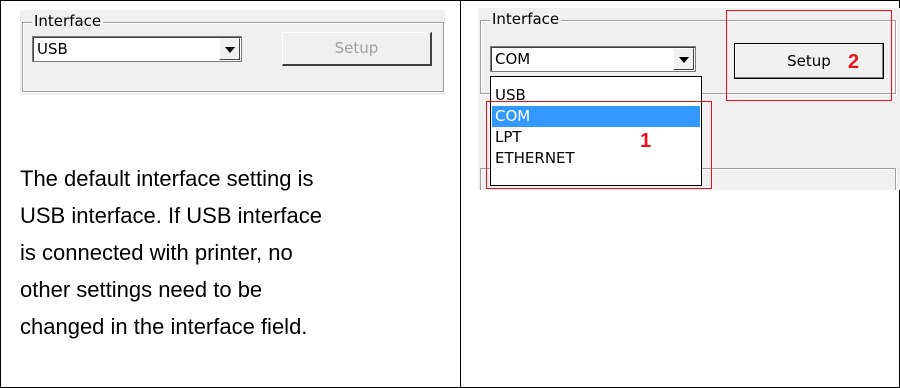 The height and width of the screenshot is (388, 900). I want to click on table-border-top, so click(450, 0).